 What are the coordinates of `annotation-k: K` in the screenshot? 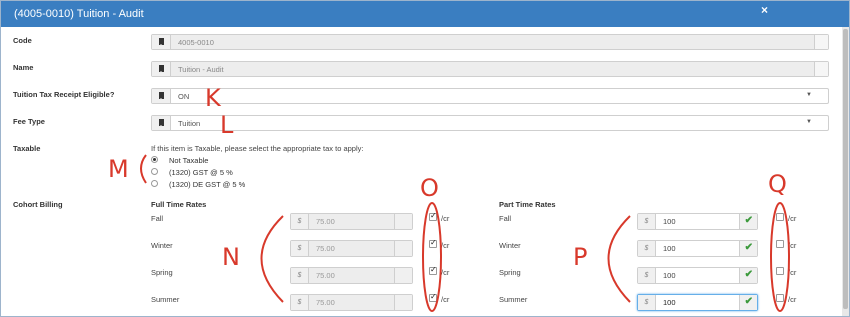 It's located at (213, 98).